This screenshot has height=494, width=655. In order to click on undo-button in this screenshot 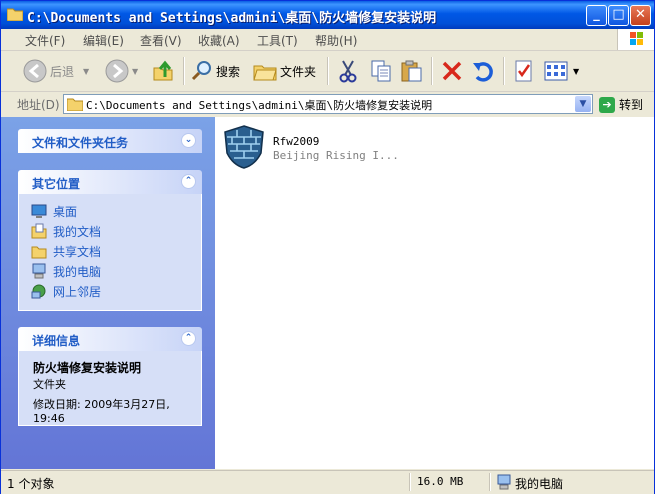, I will do `click(483, 71)`.